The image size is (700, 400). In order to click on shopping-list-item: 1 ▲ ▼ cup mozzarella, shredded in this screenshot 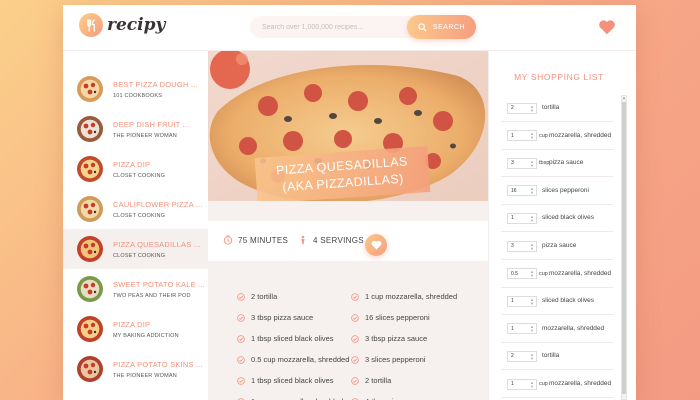, I will do `click(557, 136)`.